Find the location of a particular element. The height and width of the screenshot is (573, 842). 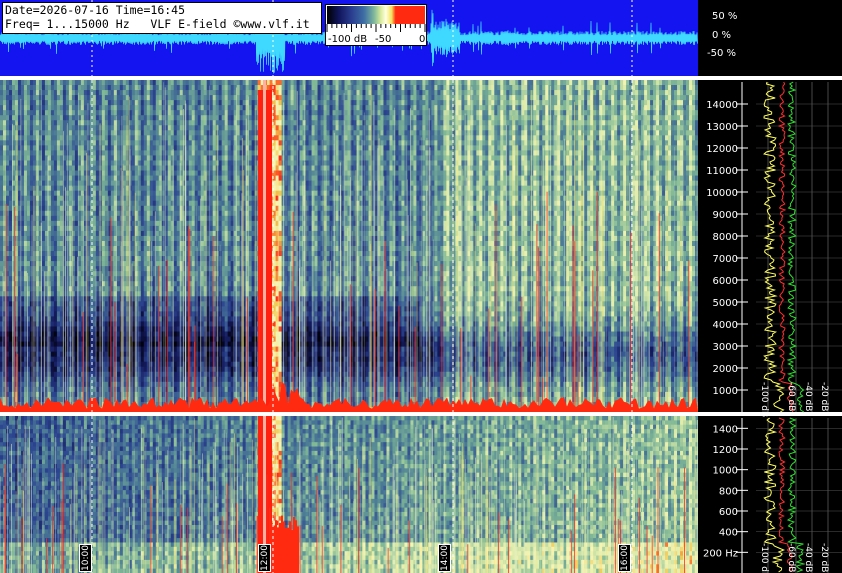

colorbar: -100 dB -50 0 is located at coordinates (376, 25).